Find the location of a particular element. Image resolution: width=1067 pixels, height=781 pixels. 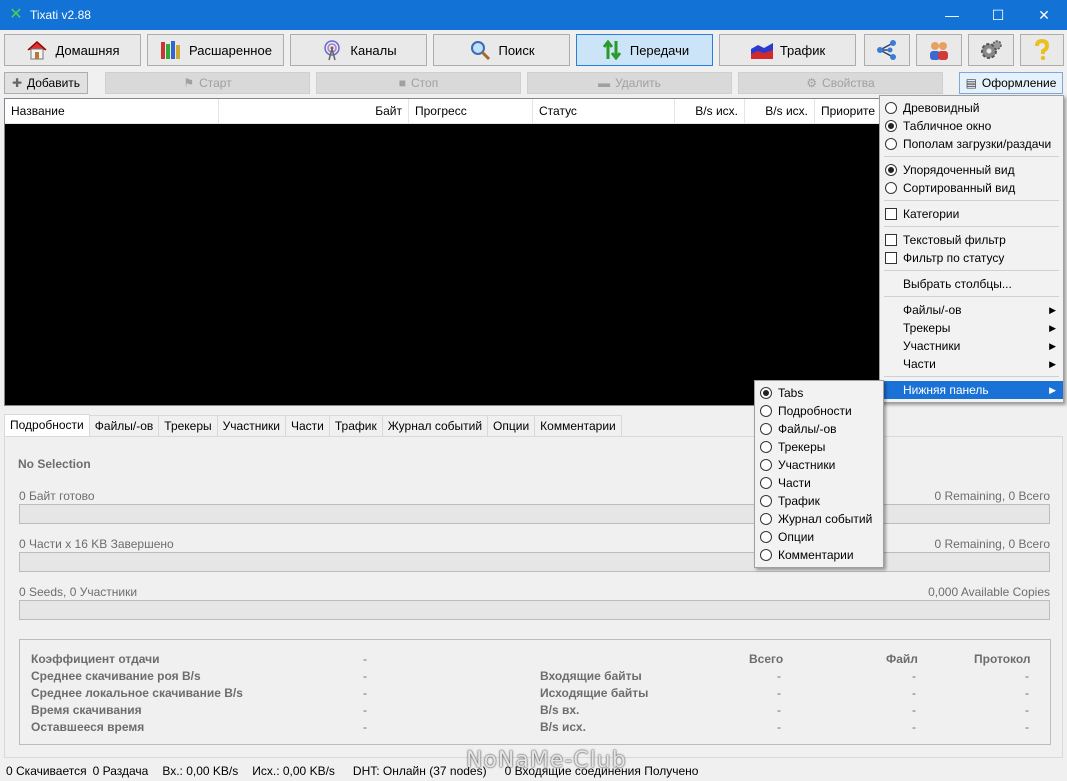

minimize-button: — is located at coordinates (952, 15).